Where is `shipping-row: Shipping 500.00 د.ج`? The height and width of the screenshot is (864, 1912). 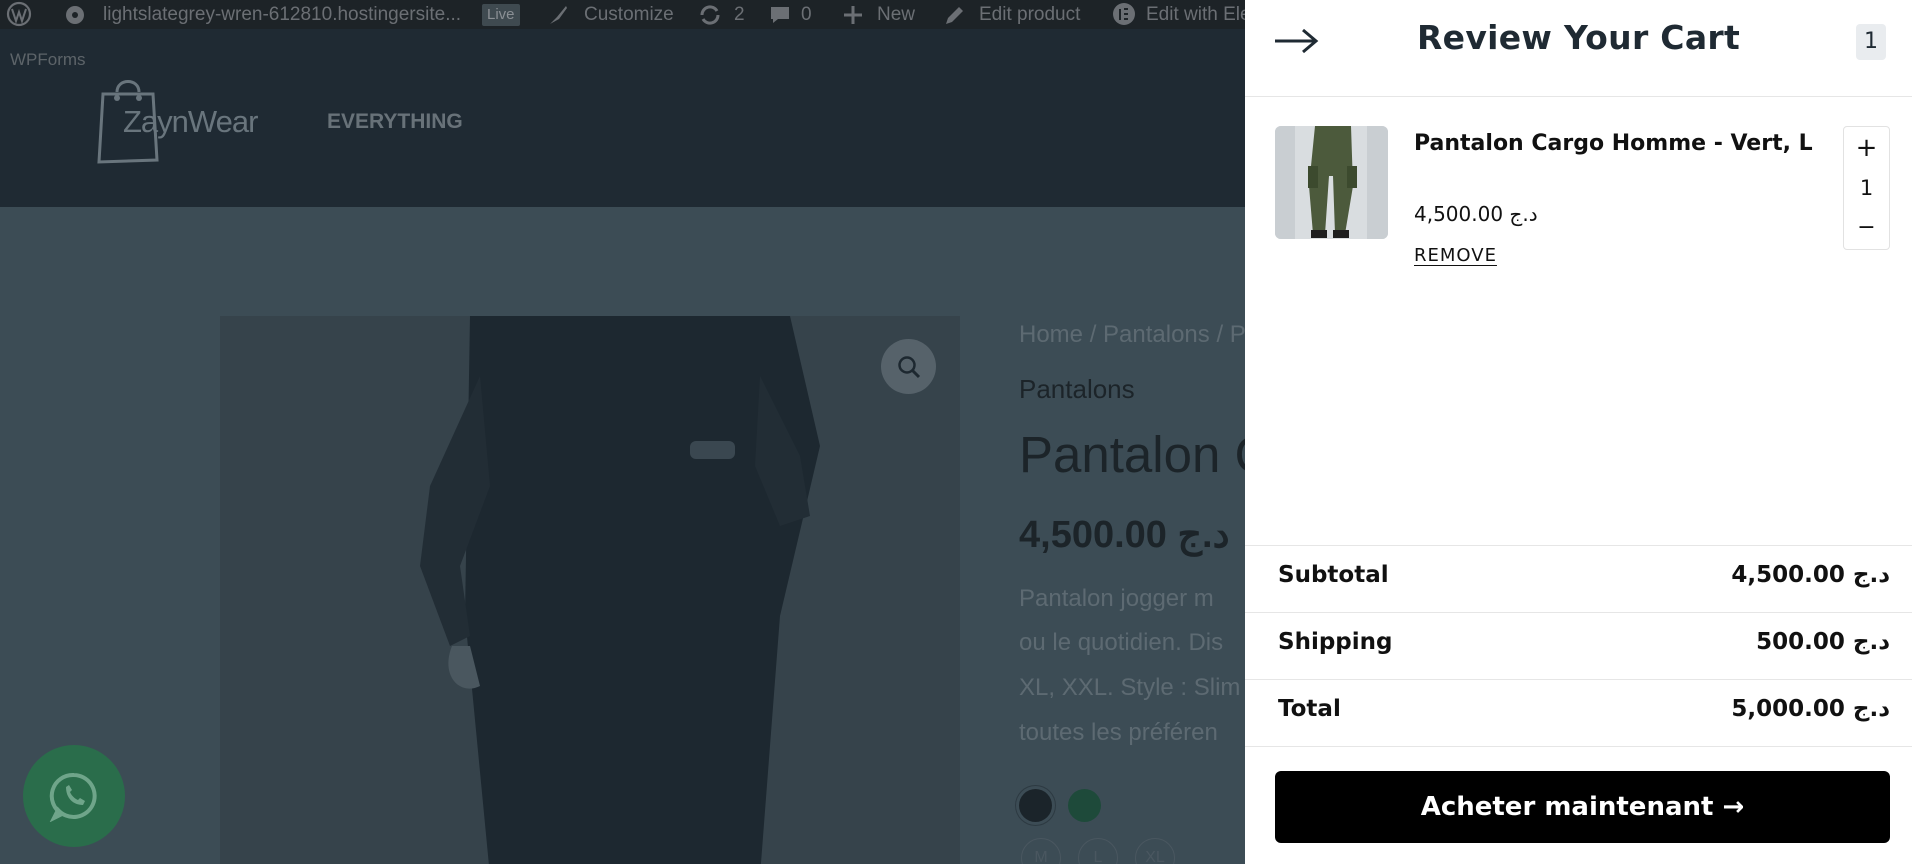 shipping-row: Shipping 500.00 د.ج is located at coordinates (1578, 646).